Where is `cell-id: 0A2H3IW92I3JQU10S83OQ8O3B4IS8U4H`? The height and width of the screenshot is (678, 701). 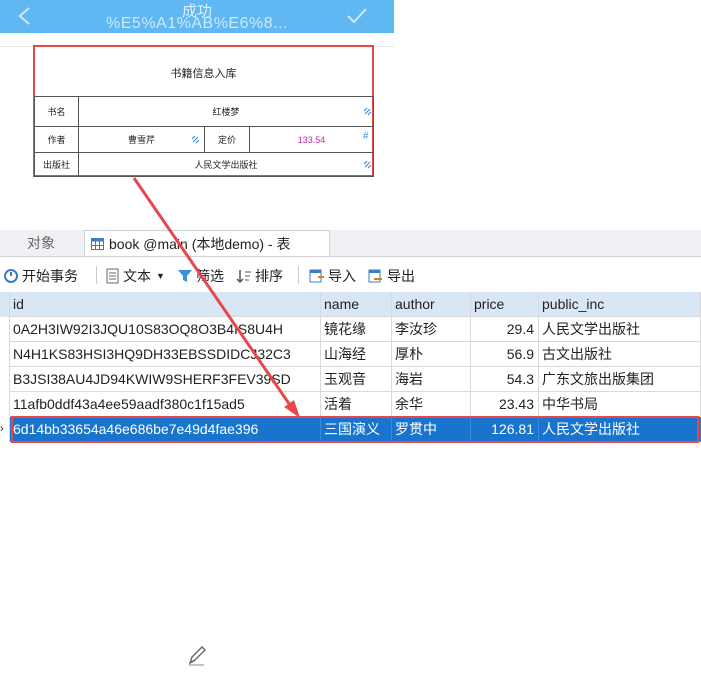
cell-id: 0A2H3IW92I3JQU10S83OQ8O3B4IS8U4H is located at coordinates (165, 329).